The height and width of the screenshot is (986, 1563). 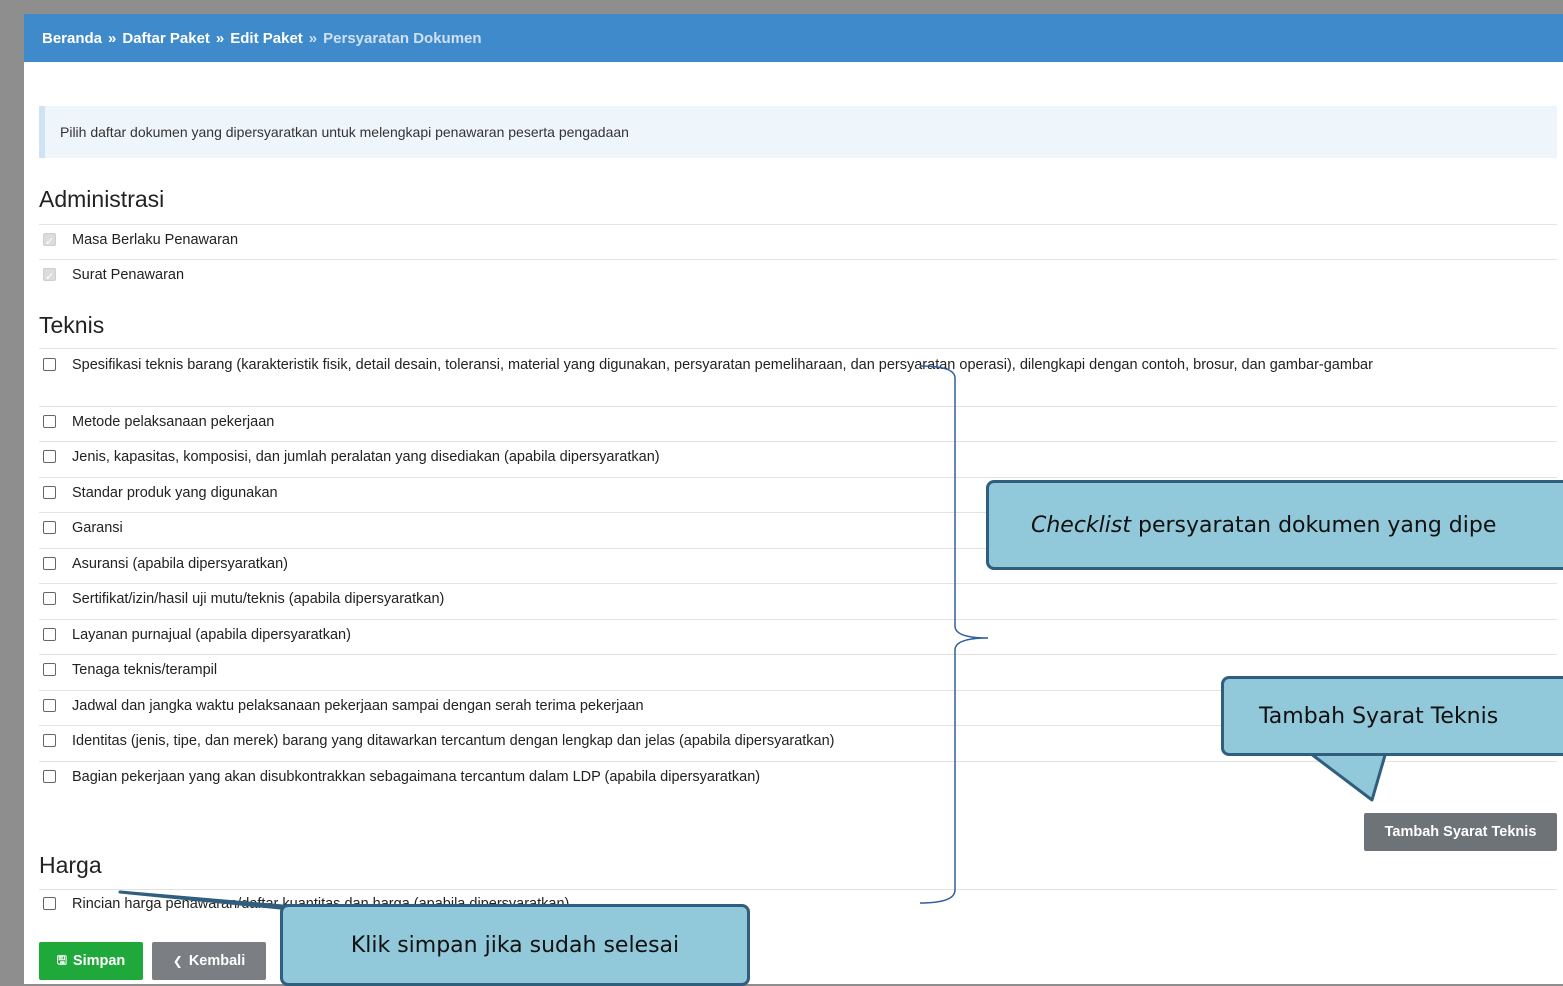 I want to click on callout-simpan: Klik simpan jika sudah selesai, so click(x=515, y=945).